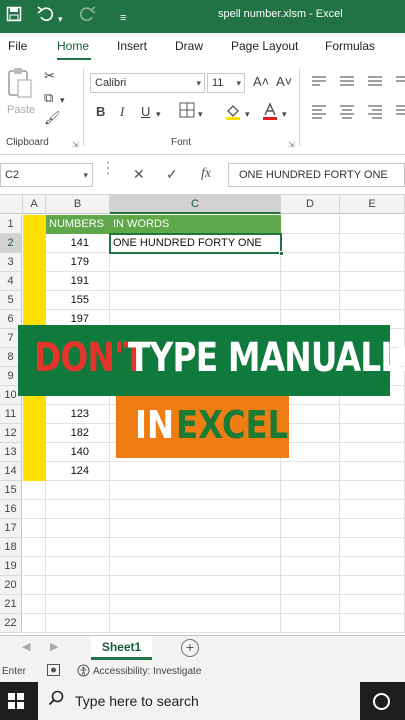 Image resolution: width=405 pixels, height=720 pixels. Describe the element at coordinates (78, 471) in the screenshot. I see `cell-b14: 124` at that location.